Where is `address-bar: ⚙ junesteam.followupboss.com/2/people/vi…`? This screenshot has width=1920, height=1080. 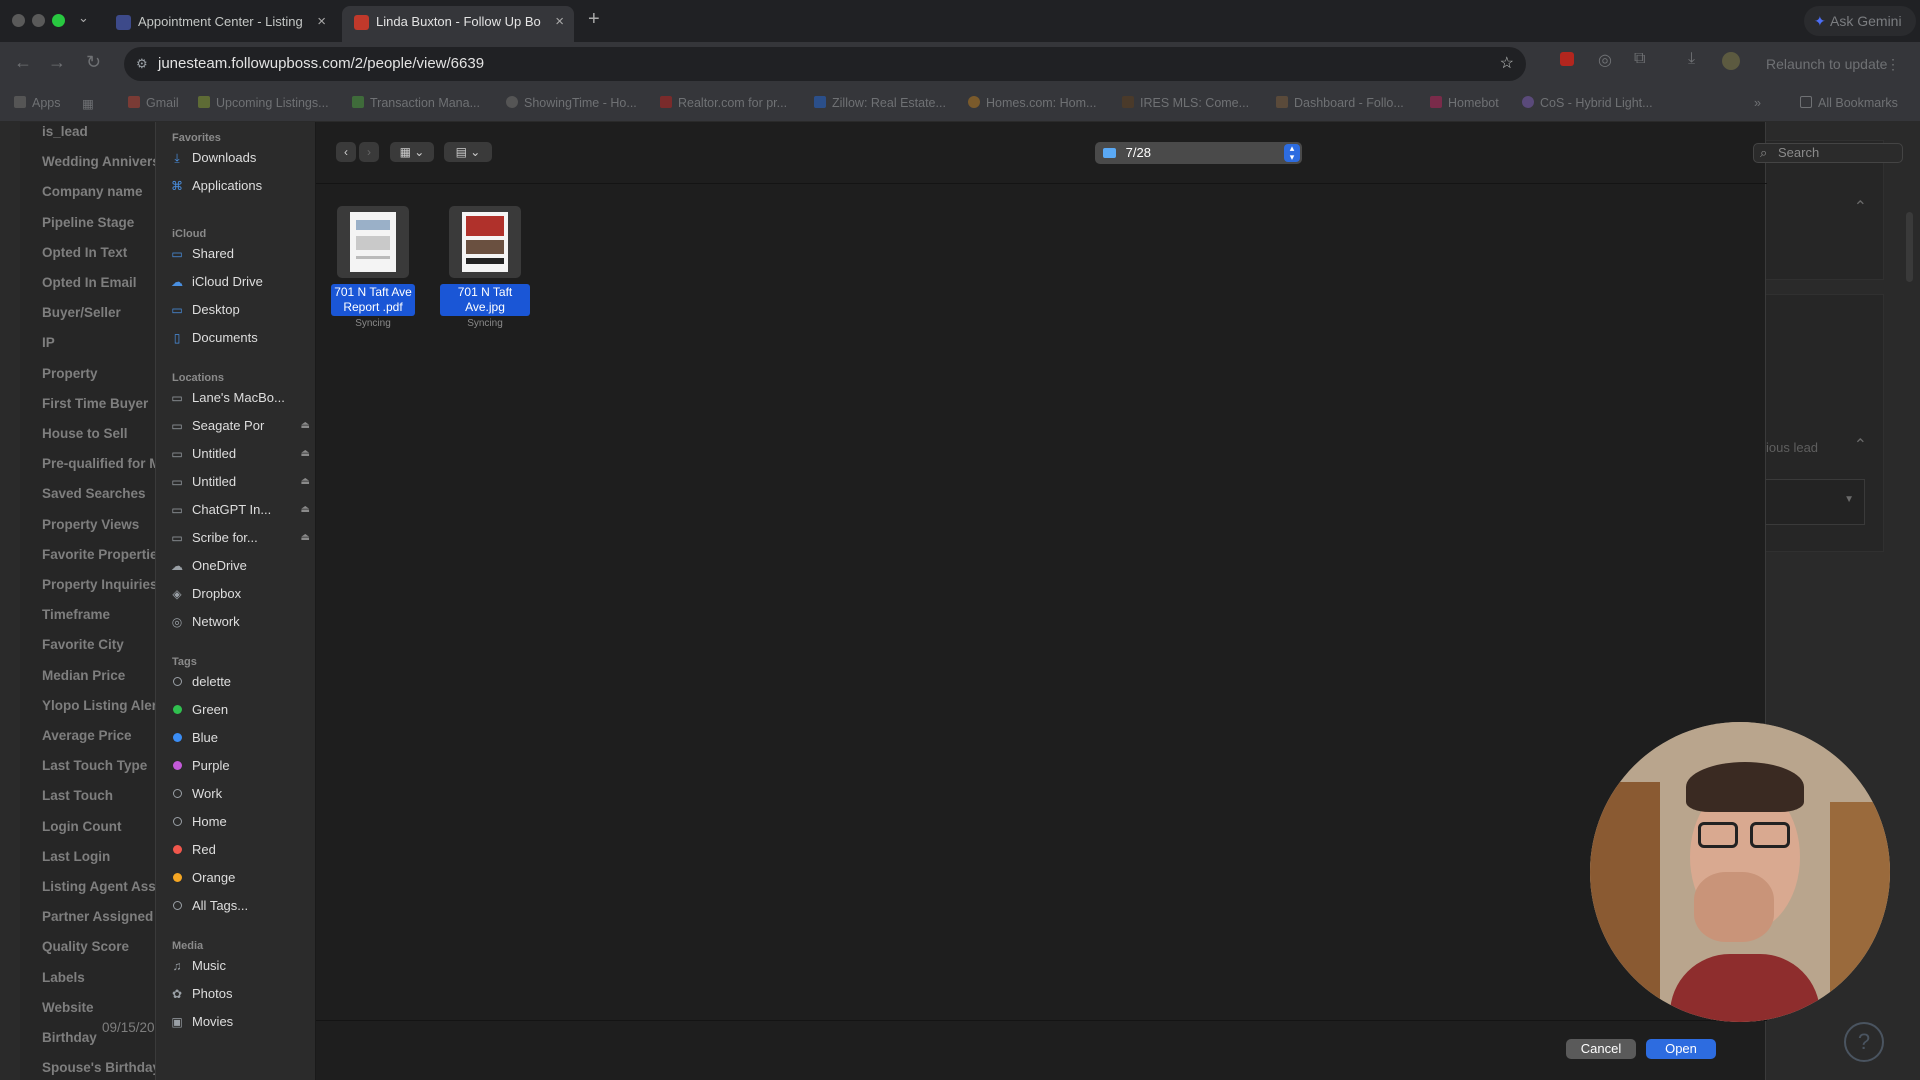 address-bar: ⚙ junesteam.followupboss.com/2/people/vi… is located at coordinates (825, 64).